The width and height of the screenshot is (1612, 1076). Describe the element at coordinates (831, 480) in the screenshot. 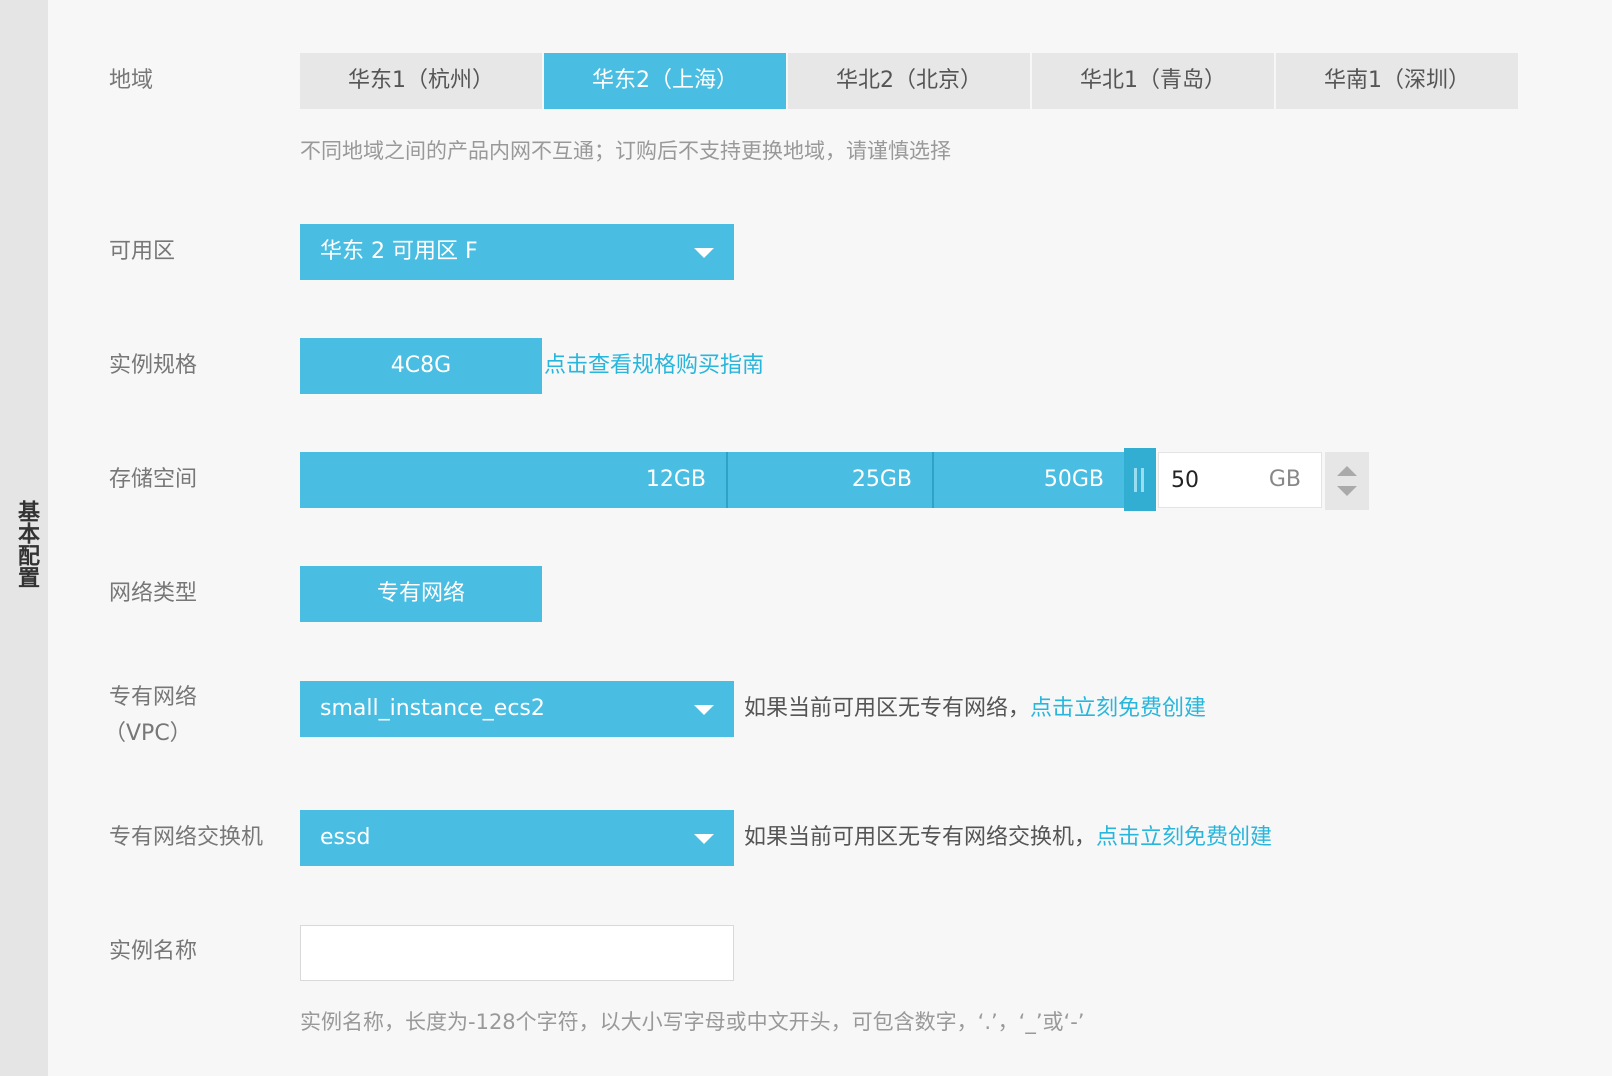

I see `storage-tick-25gb: 25GB` at that location.